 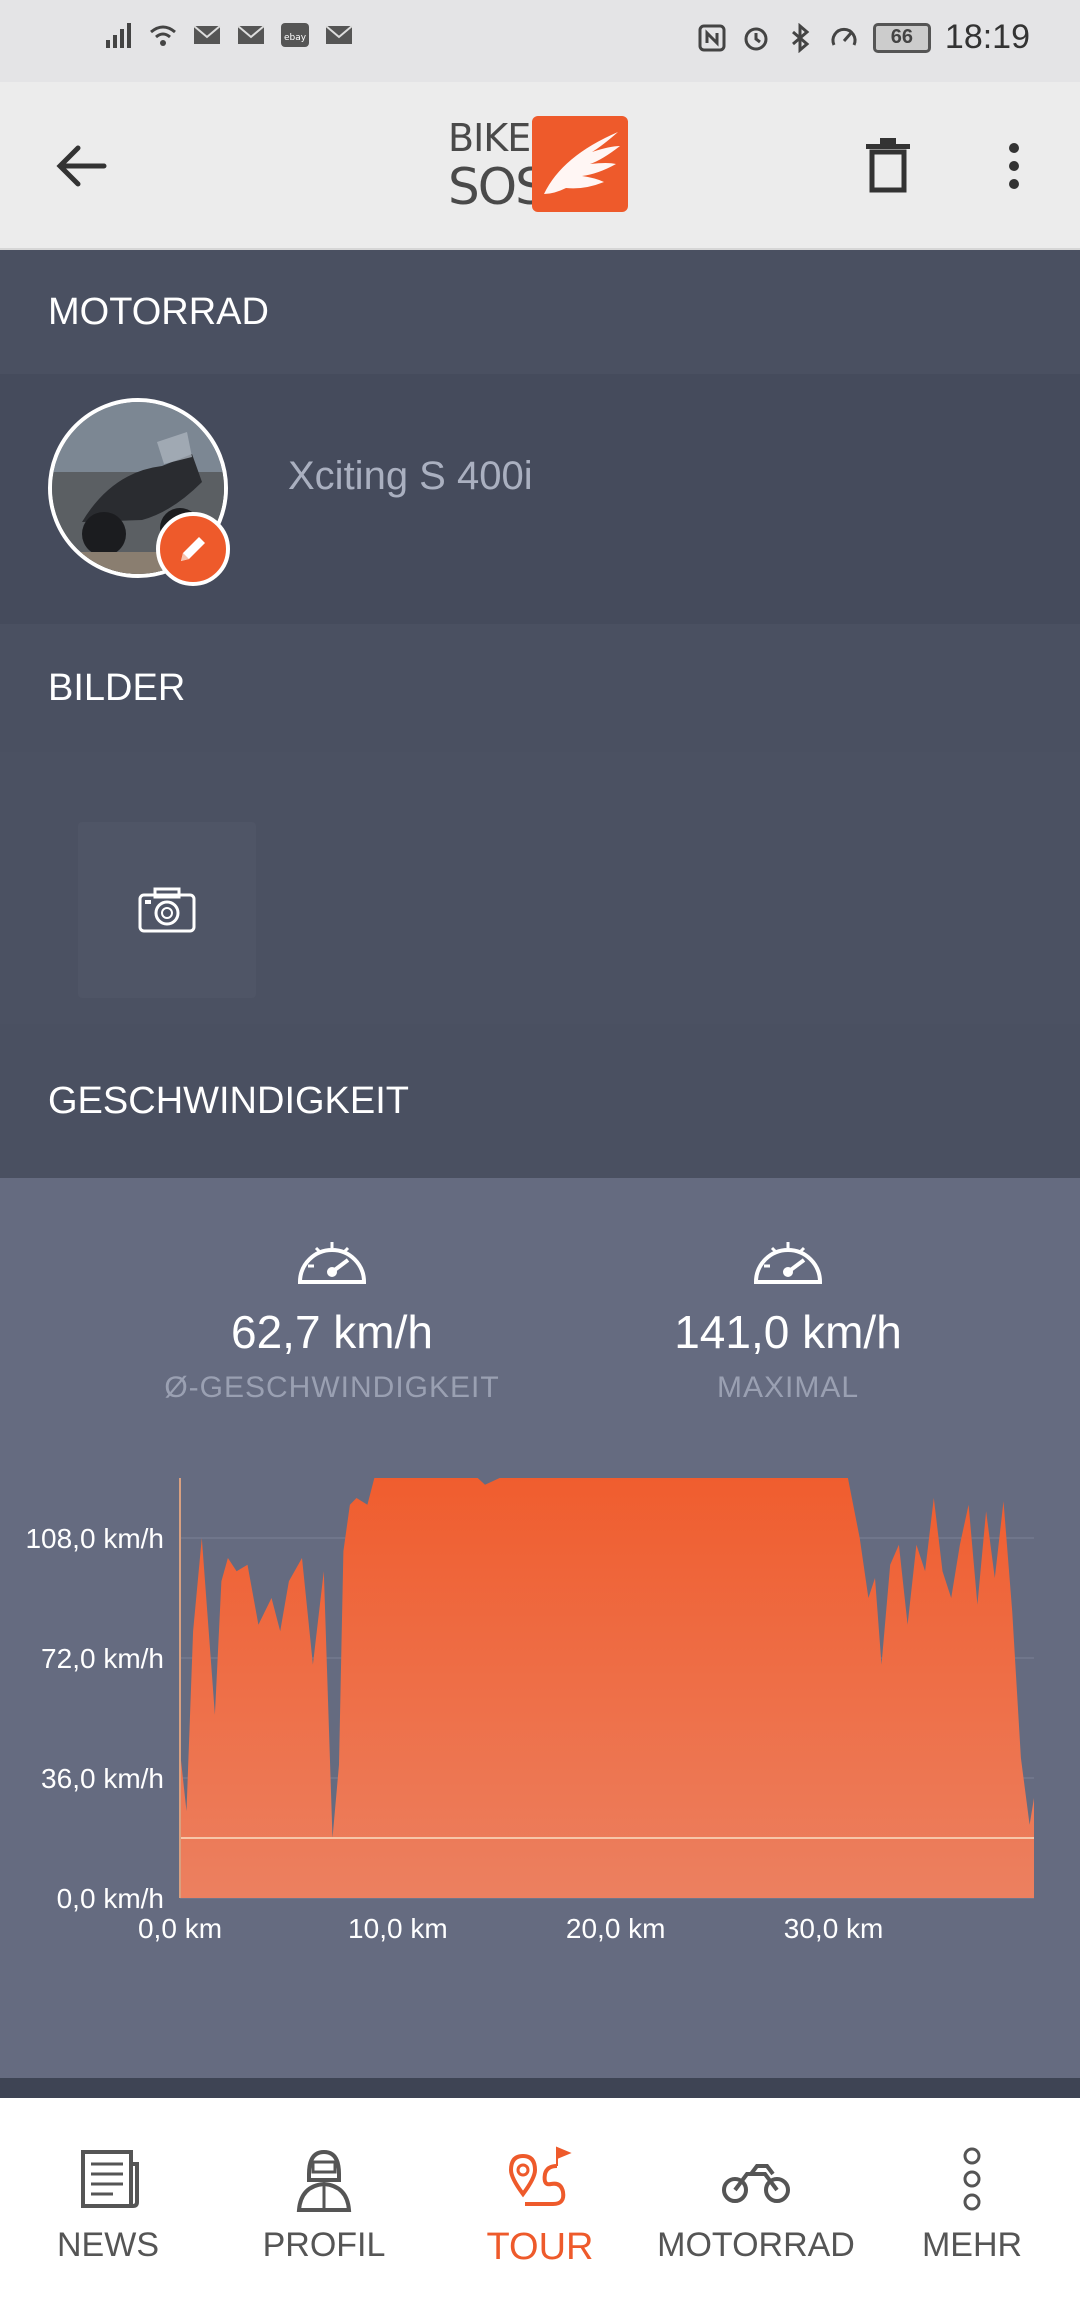 I want to click on nfc-icon, so click(x=712, y=37).